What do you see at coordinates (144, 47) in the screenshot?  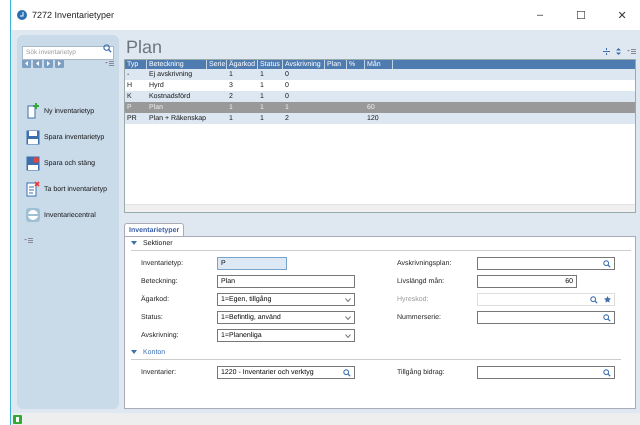 I see `page-heading: Plan` at bounding box center [144, 47].